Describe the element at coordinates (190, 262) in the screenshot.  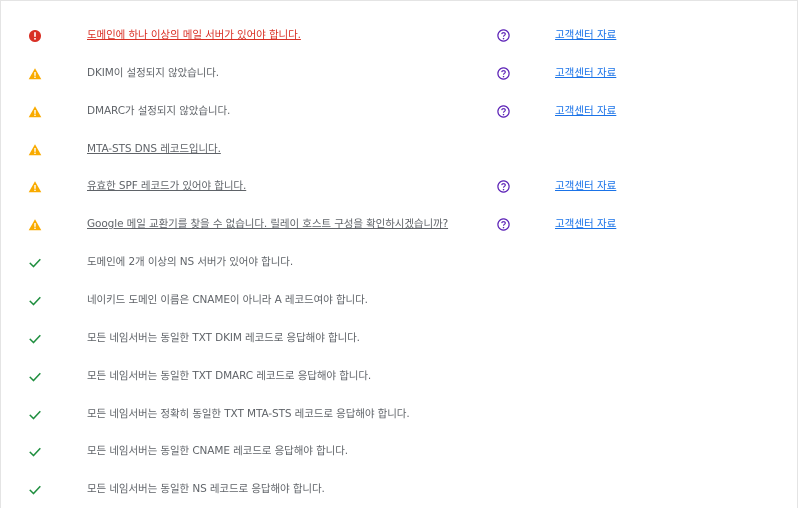
I see `check-message: 도메인에 2개 이상의 NS 서버가 있어야 합니다.` at that location.